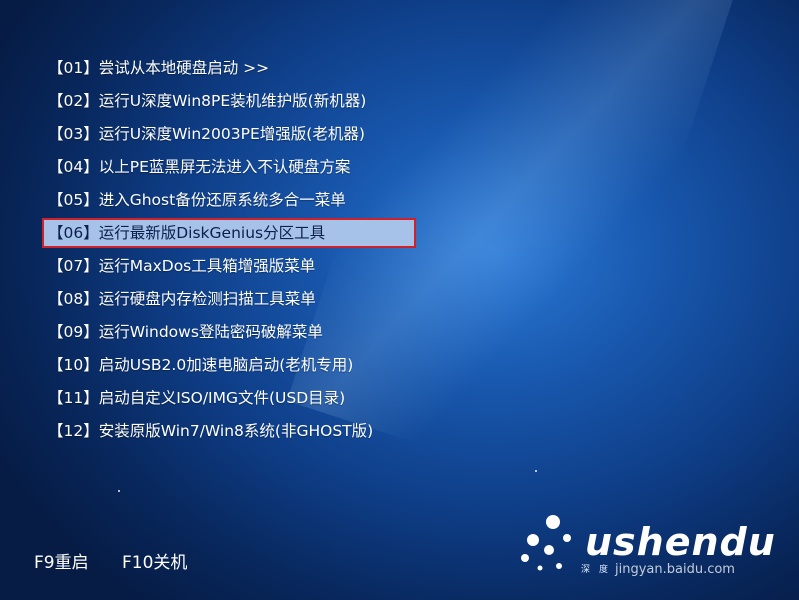 The width and height of the screenshot is (799, 600). What do you see at coordinates (675, 569) in the screenshot?
I see `baidu-watermark: jingyan.baidu.com` at bounding box center [675, 569].